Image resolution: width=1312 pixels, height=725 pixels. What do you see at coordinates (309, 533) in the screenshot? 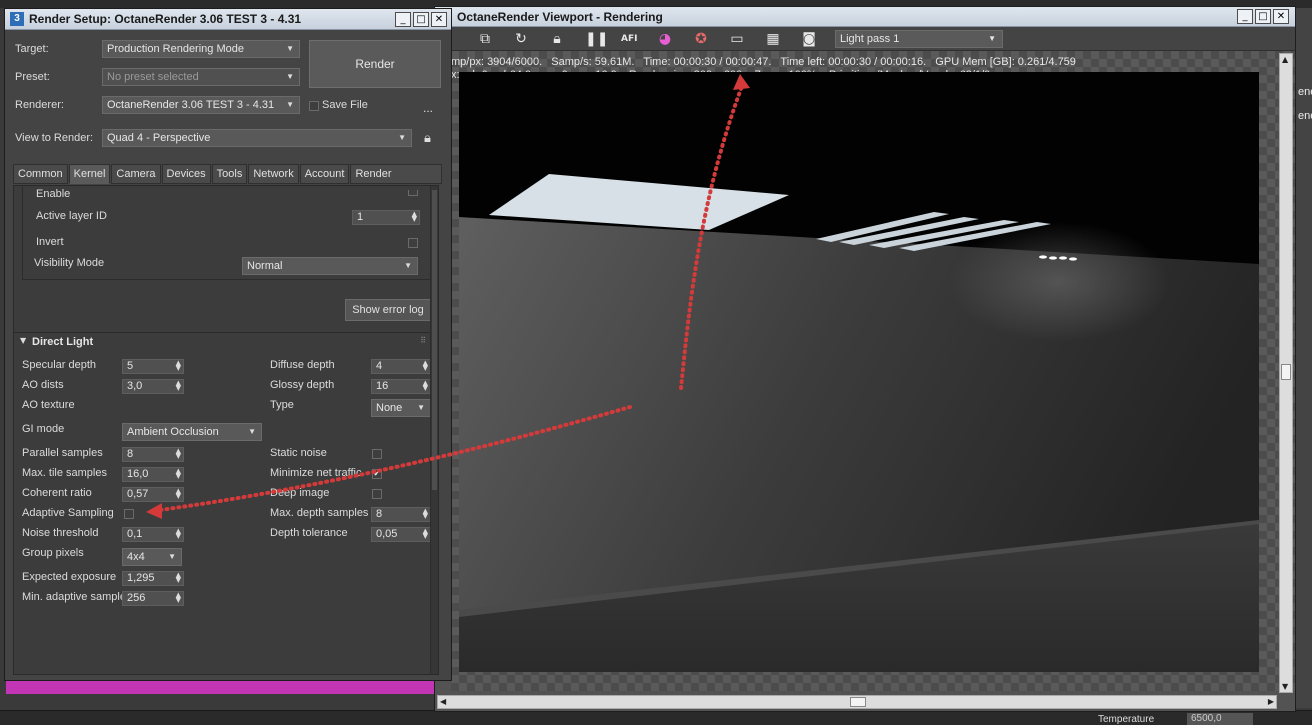
I see `depth-tolerance-label: Depth tolerance` at bounding box center [309, 533].